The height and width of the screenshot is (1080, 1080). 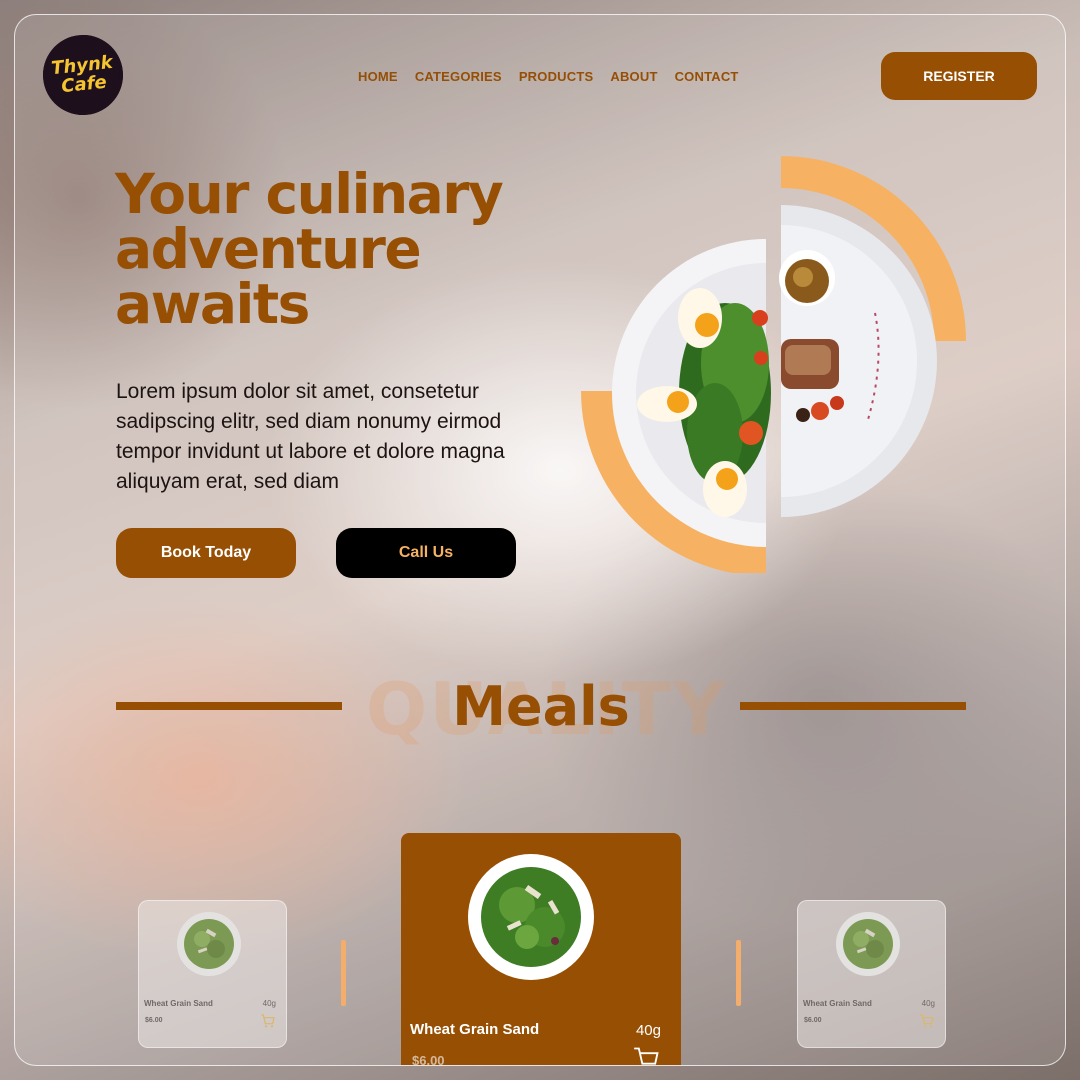 I want to click on main-nav: HOME CATEGORIES PRODUCTS ABOUT CONTACT, so click(x=548, y=76).